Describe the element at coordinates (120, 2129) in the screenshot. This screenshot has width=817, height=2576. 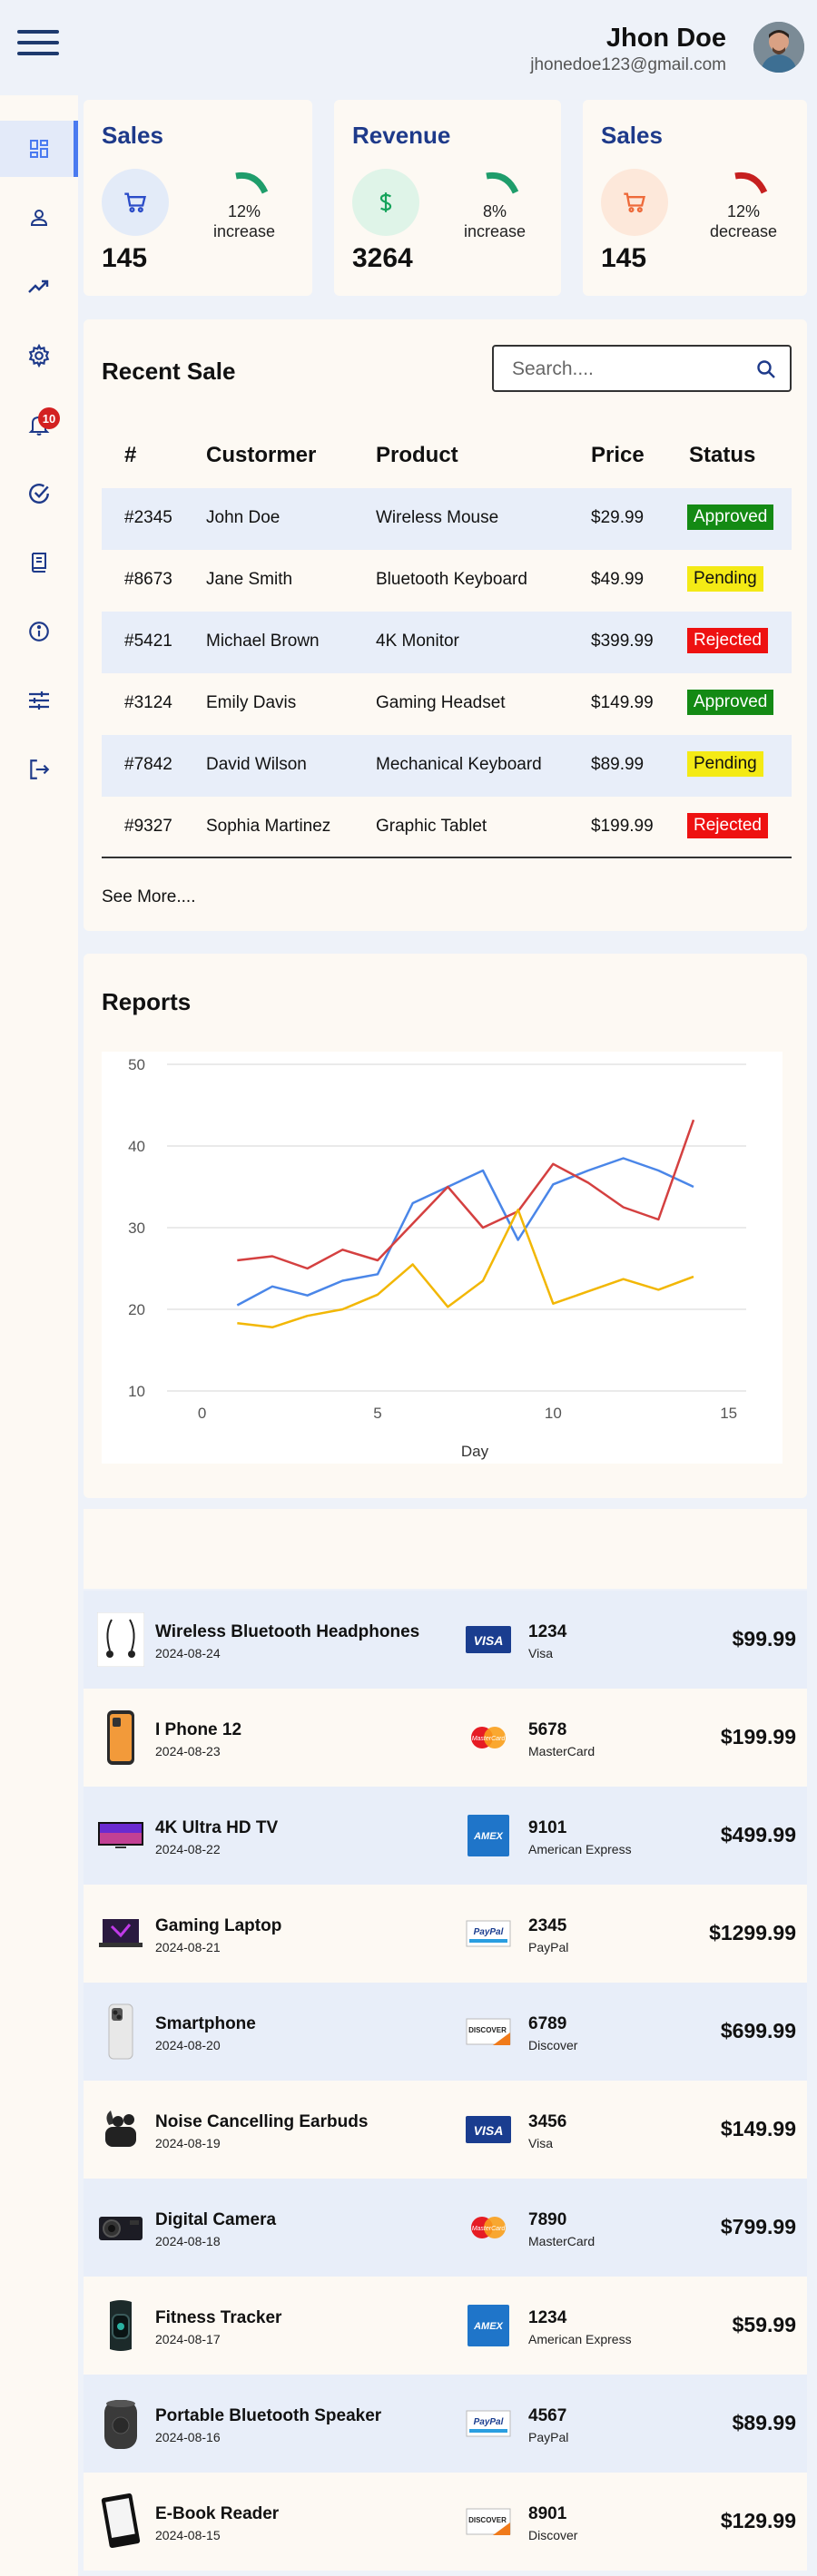
I see `earbuds-icon` at that location.